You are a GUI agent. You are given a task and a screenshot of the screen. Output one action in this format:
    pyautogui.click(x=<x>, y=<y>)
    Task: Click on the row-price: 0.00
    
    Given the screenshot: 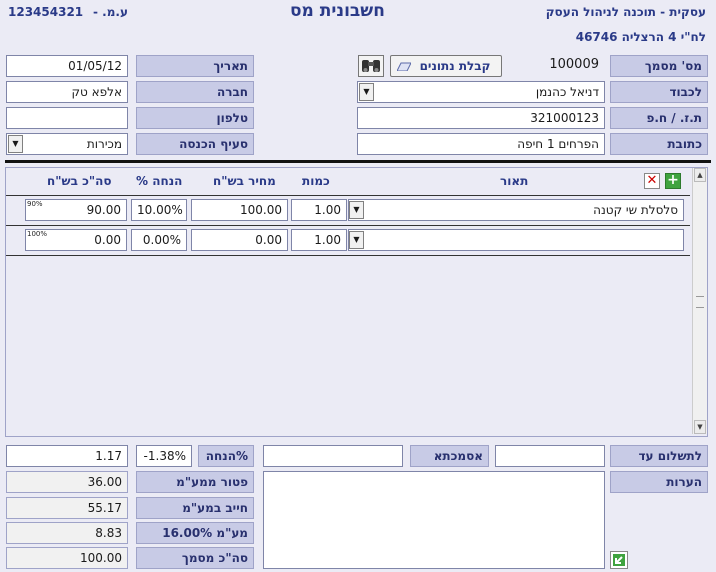 What is the action you would take?
    pyautogui.click(x=239, y=240)
    